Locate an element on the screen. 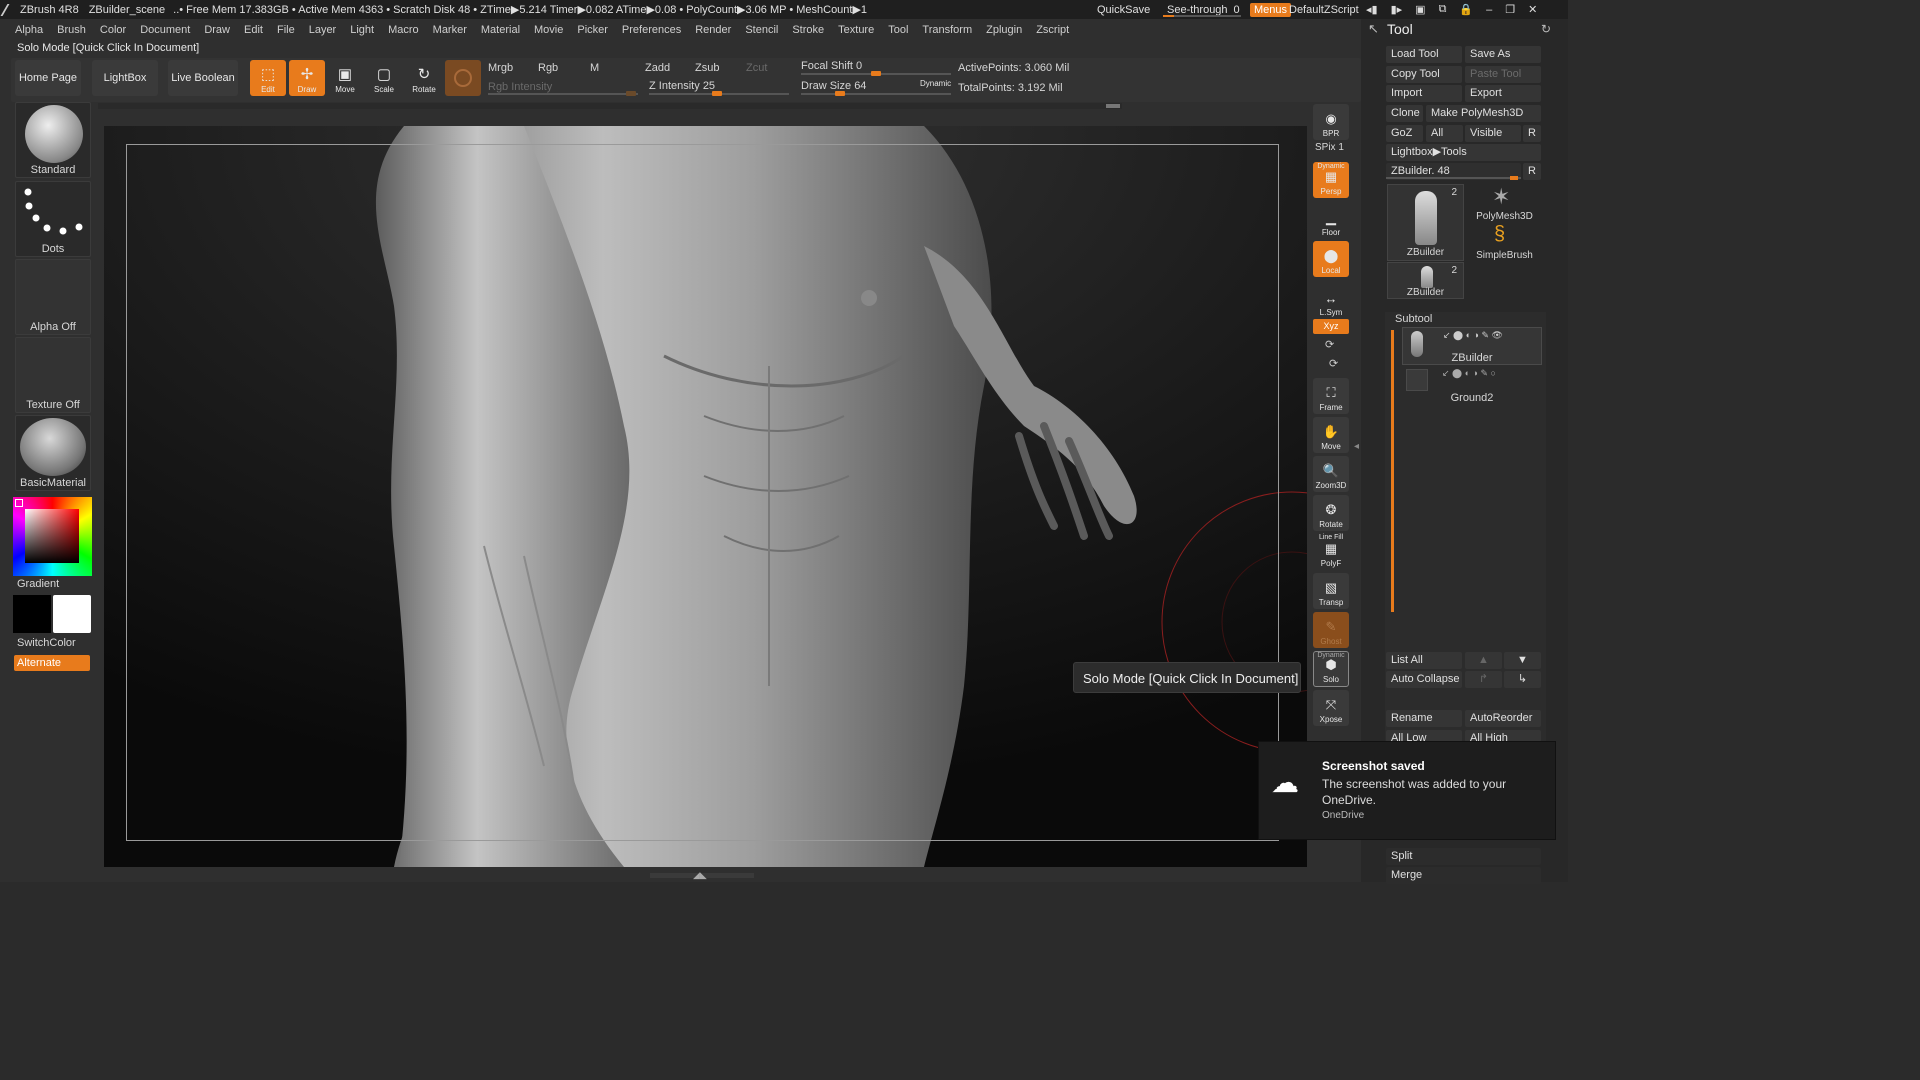  spix-slider: SPix 1 is located at coordinates (1329, 147).